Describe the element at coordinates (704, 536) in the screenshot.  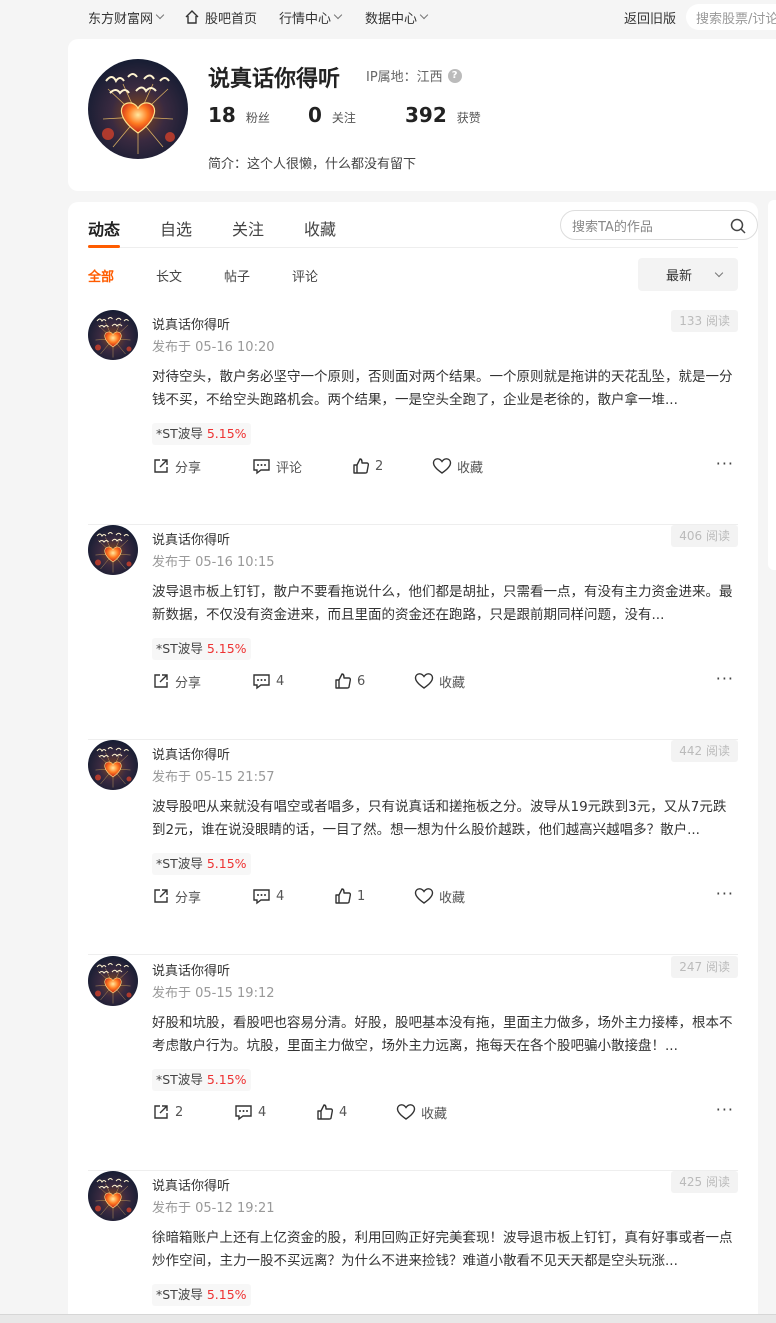
I see `read-count: 406 阅读` at that location.